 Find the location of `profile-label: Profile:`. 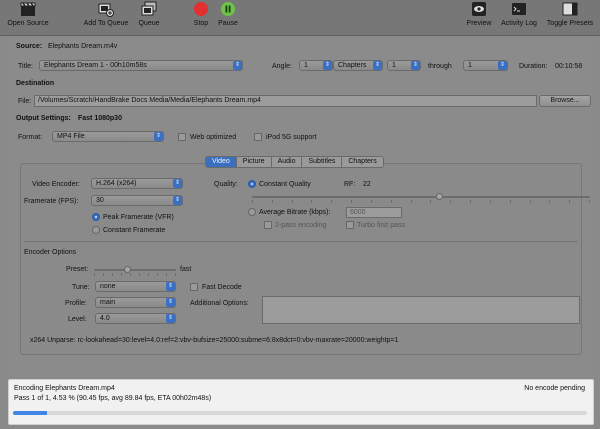

profile-label: Profile: is located at coordinates (76, 303).